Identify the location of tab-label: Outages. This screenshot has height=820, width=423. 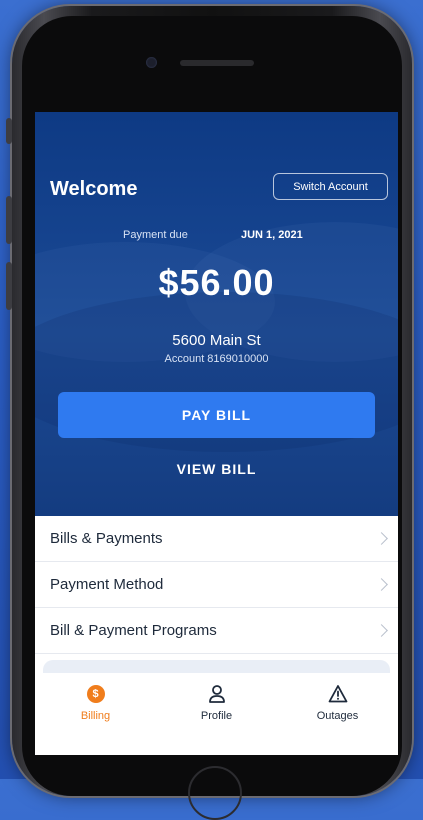
(337, 716).